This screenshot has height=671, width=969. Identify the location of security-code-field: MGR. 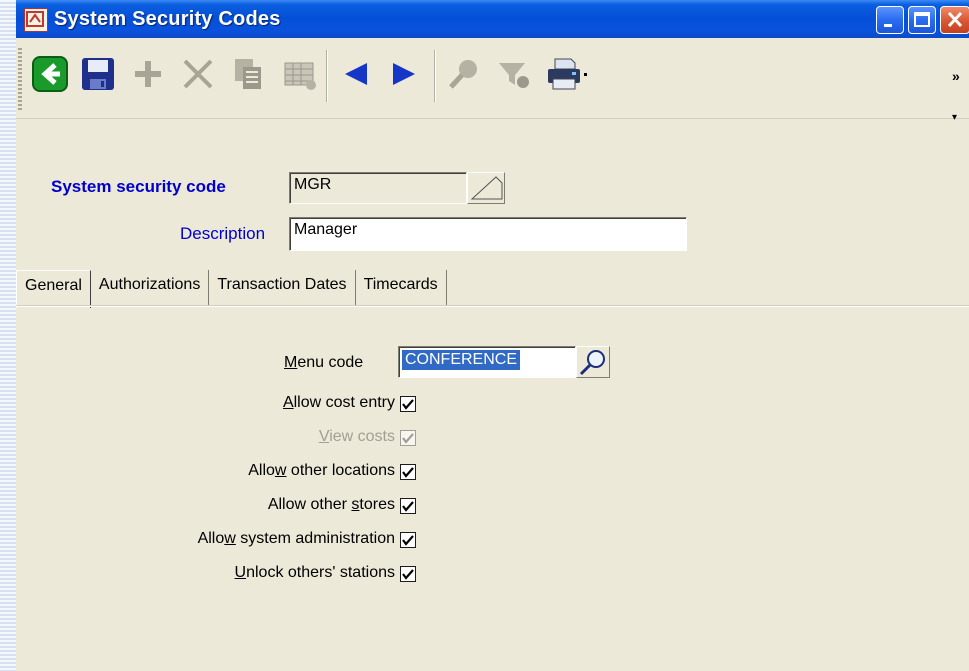
(378, 188).